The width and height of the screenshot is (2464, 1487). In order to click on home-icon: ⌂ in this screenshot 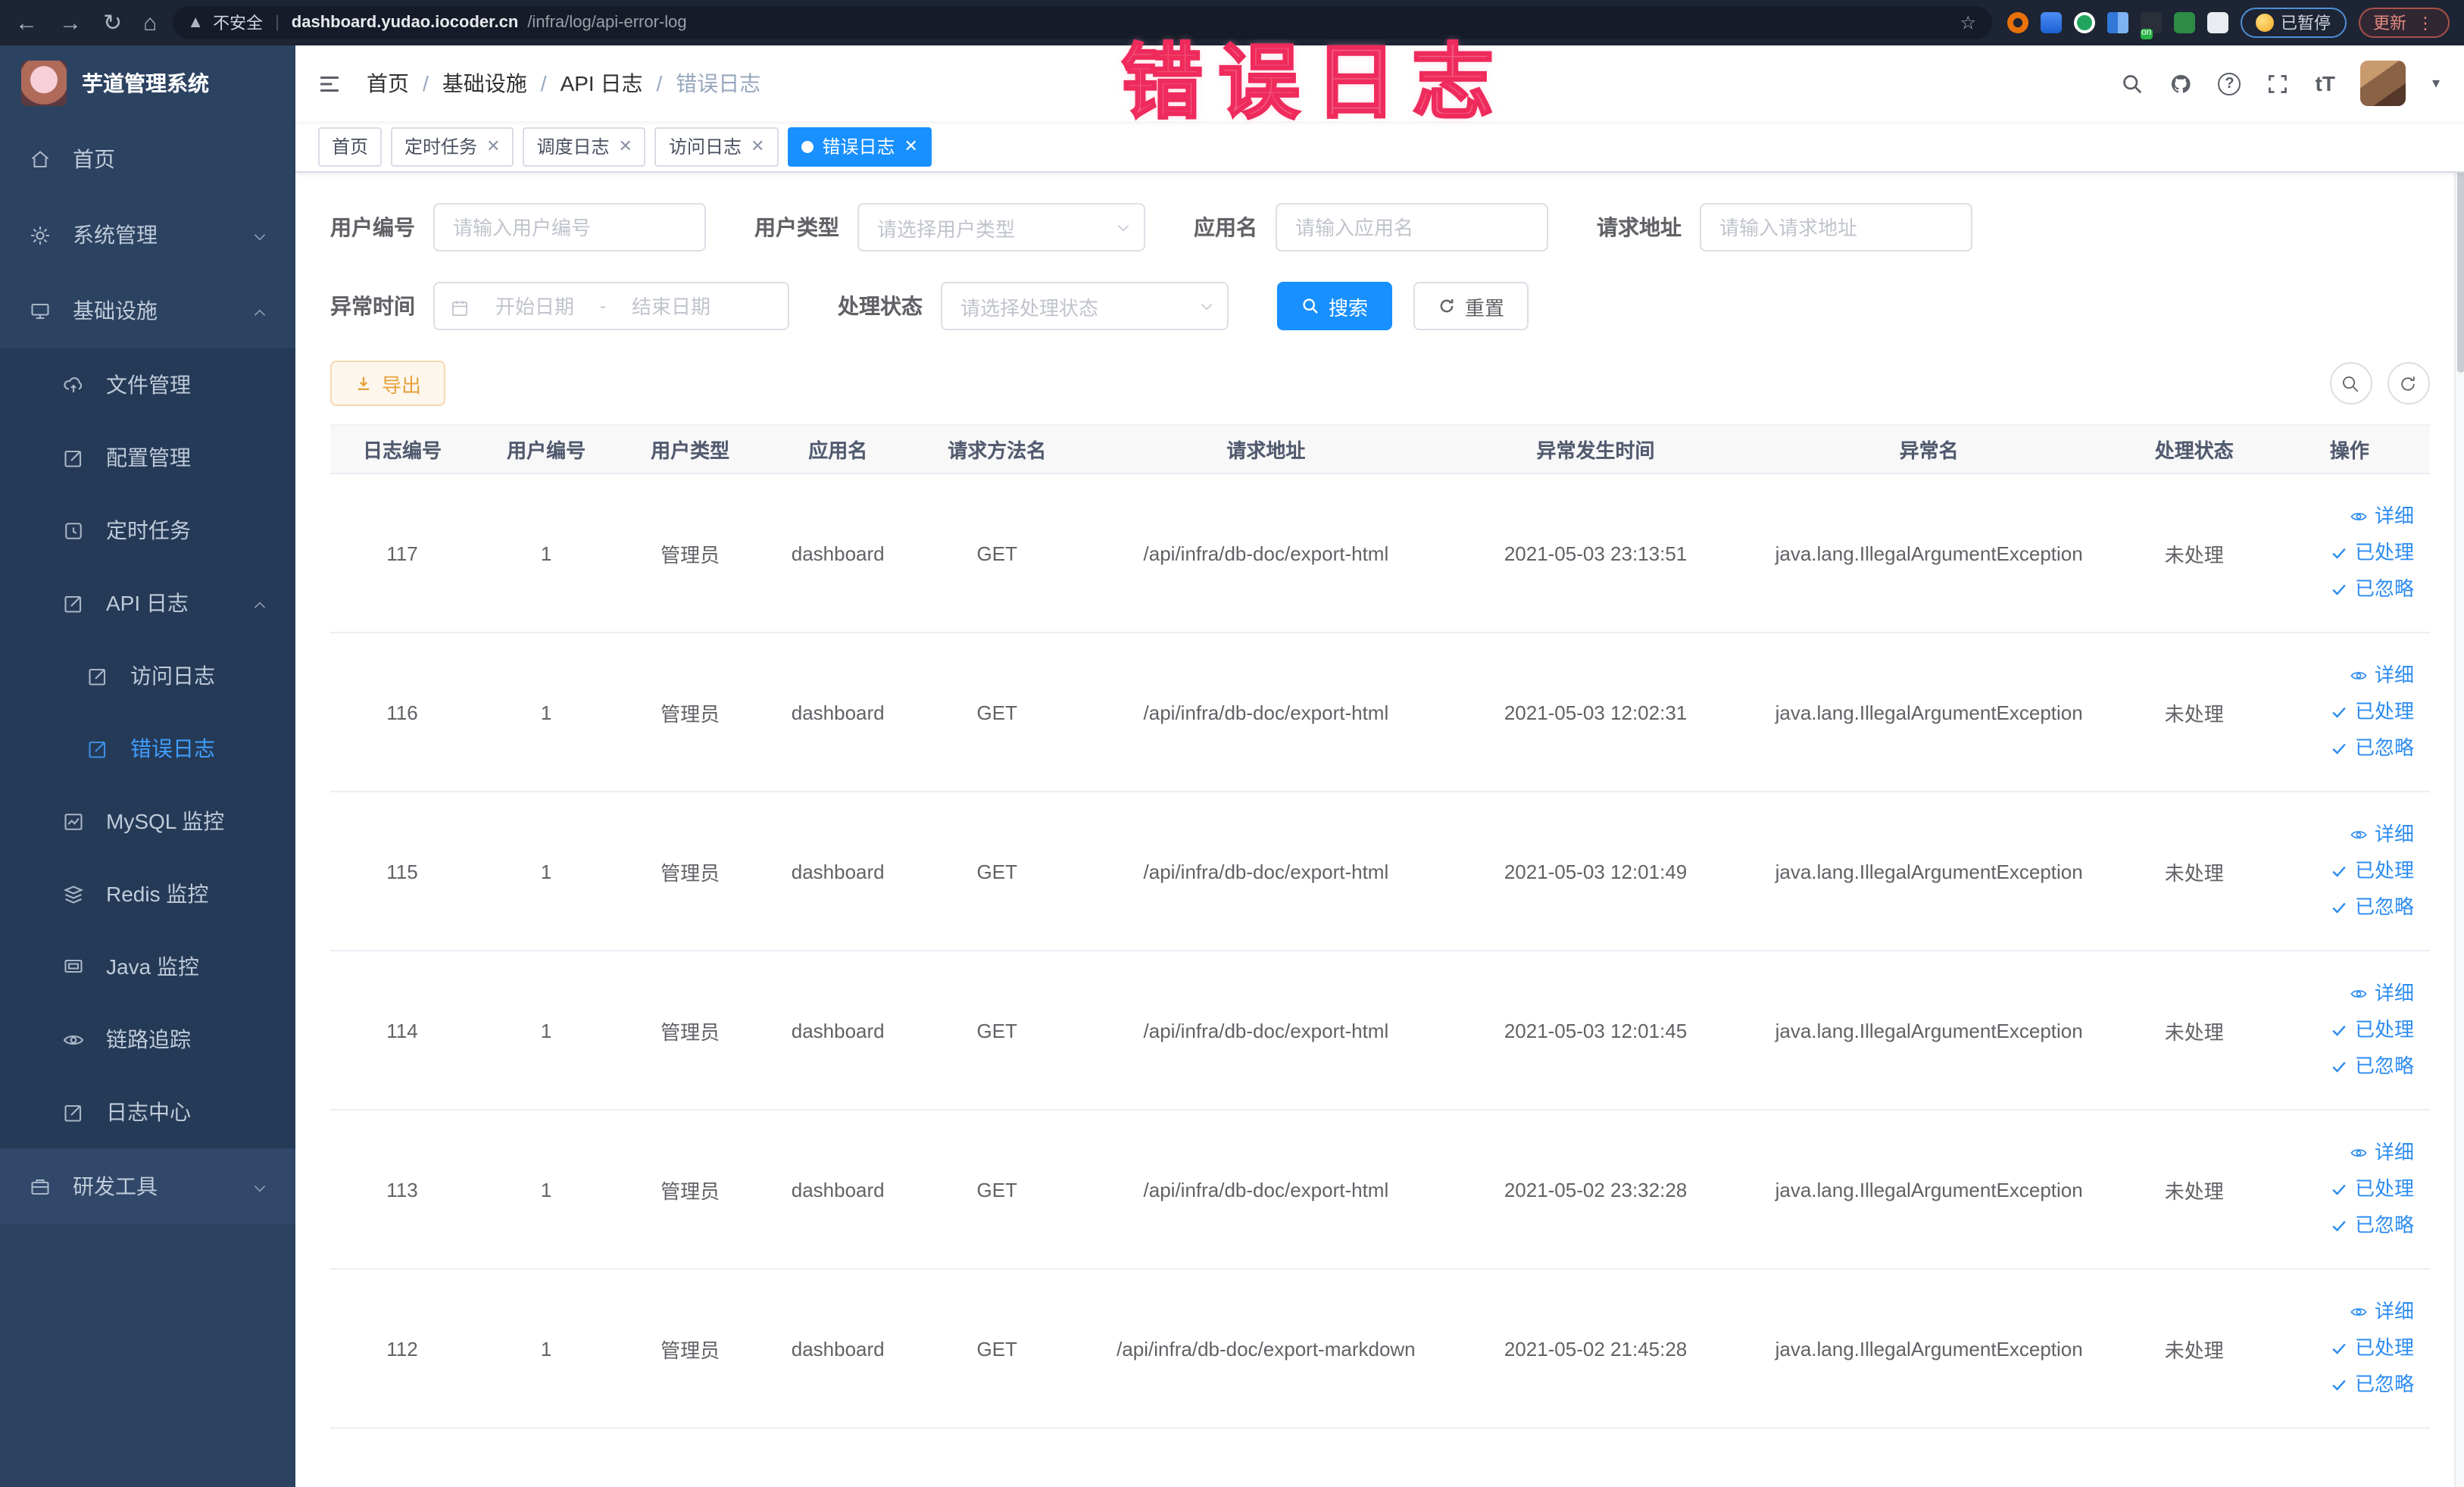, I will do `click(150, 23)`.